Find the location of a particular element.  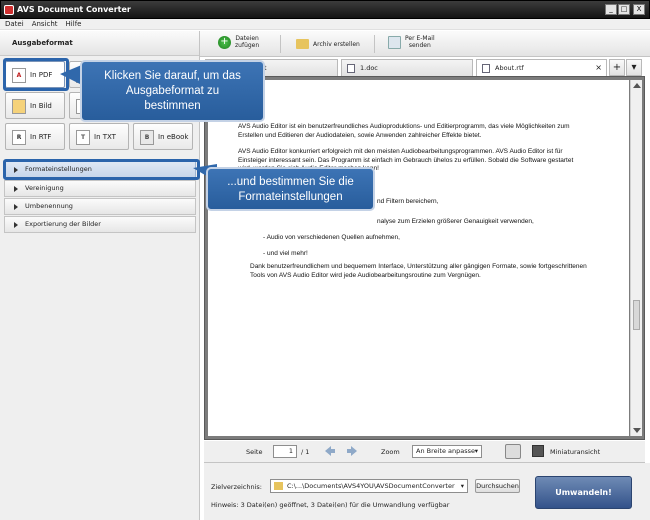

menu-datei: Datei is located at coordinates (14, 24).